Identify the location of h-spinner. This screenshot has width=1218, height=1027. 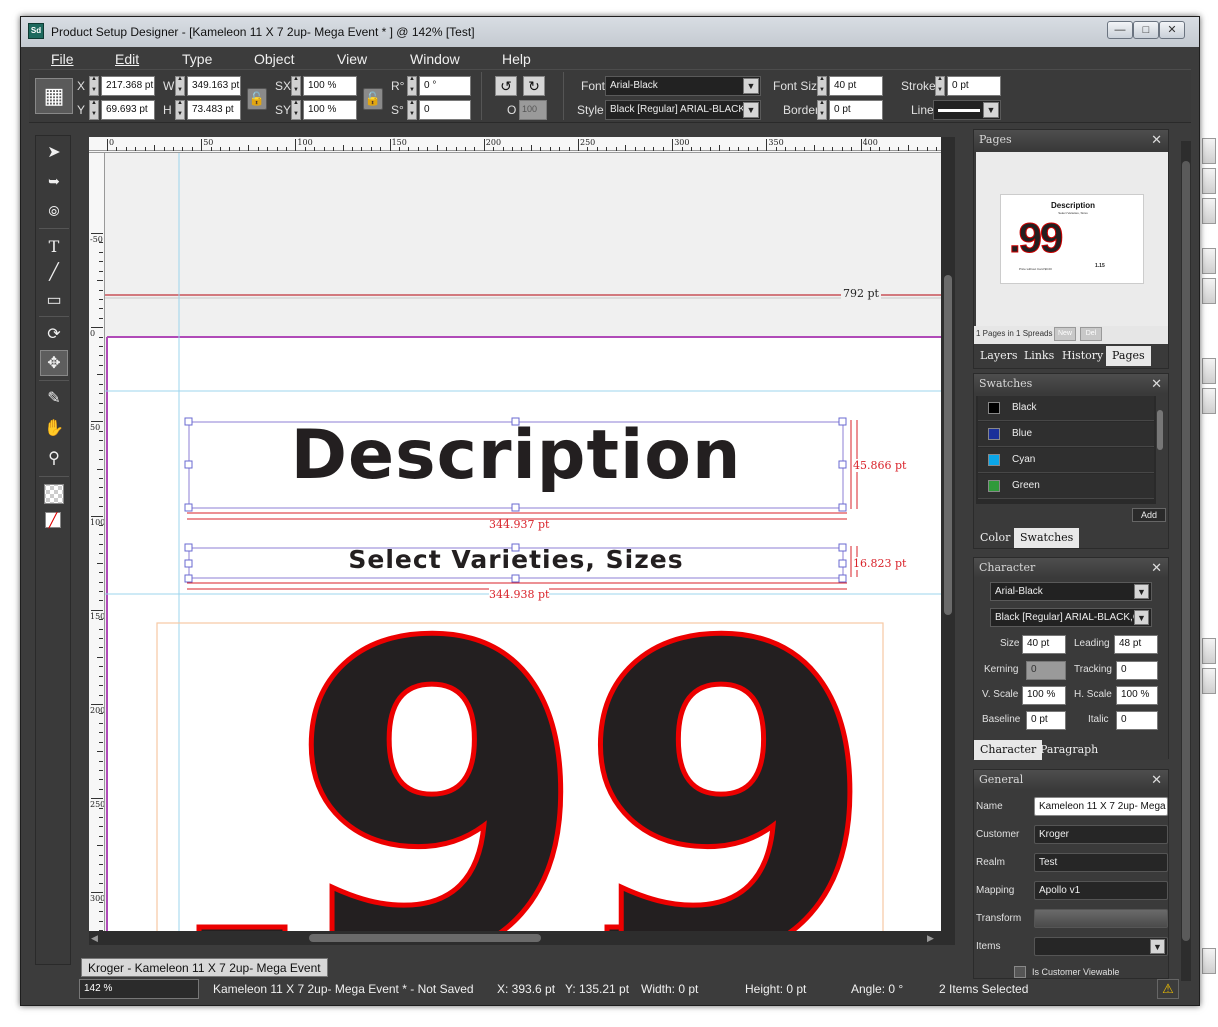
(180, 110).